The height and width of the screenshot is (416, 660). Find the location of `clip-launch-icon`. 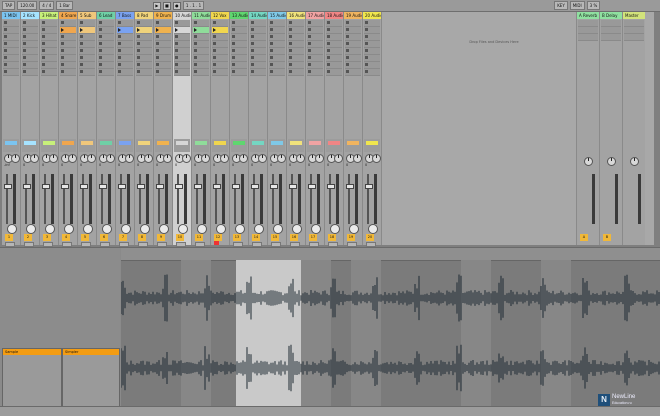

clip-launch-icon is located at coordinates (195, 30).